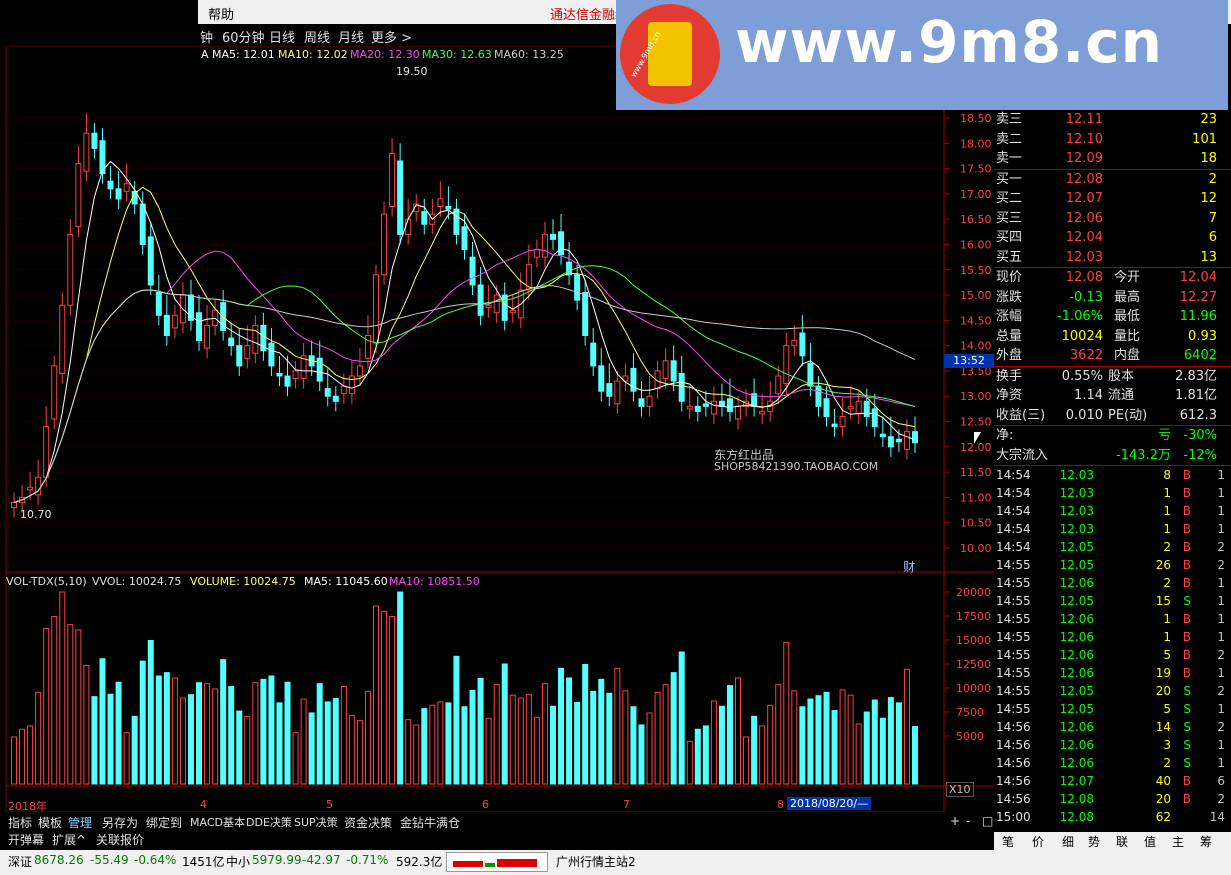 The width and height of the screenshot is (1231, 875). What do you see at coordinates (368, 822) in the screenshot?
I see `tab-fund: 资金决策` at bounding box center [368, 822].